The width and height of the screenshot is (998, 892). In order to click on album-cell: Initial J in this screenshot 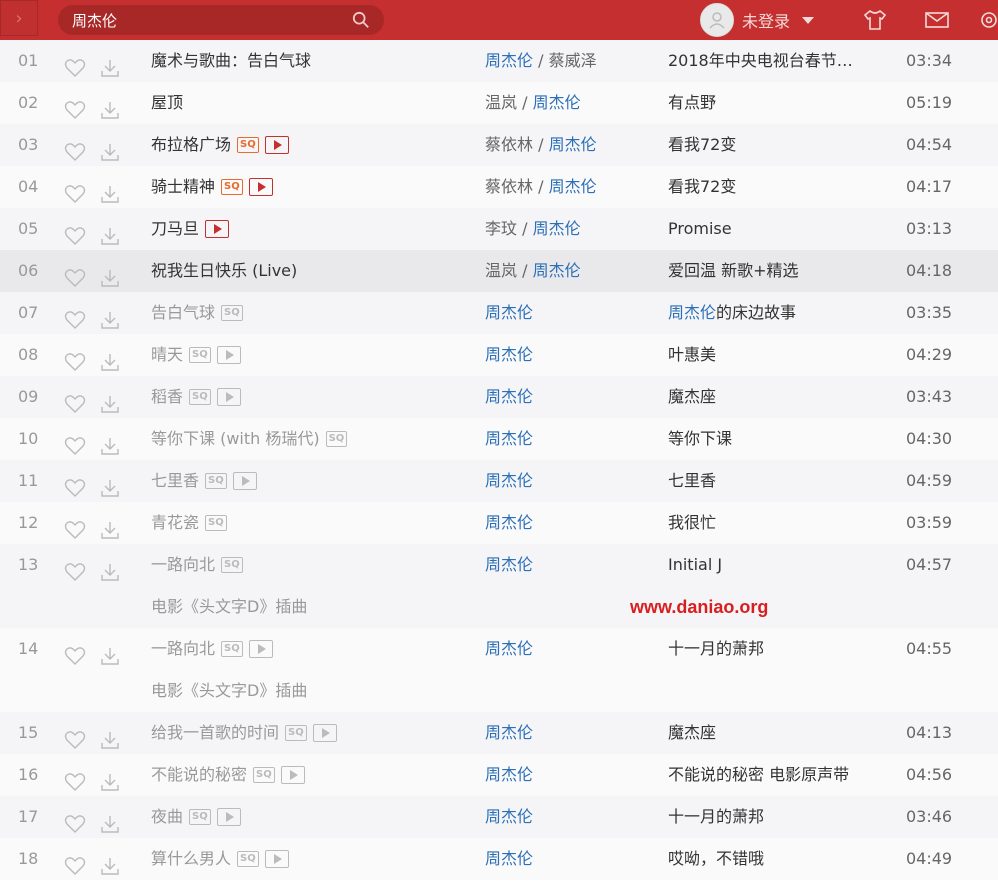, I will do `click(695, 565)`.